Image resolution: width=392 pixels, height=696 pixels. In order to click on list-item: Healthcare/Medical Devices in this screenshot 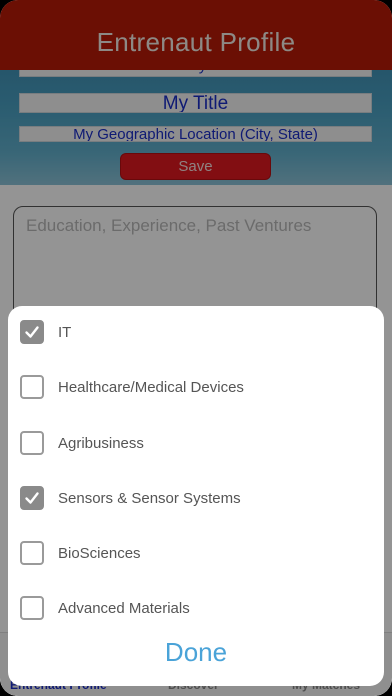, I will do `click(196, 387)`.